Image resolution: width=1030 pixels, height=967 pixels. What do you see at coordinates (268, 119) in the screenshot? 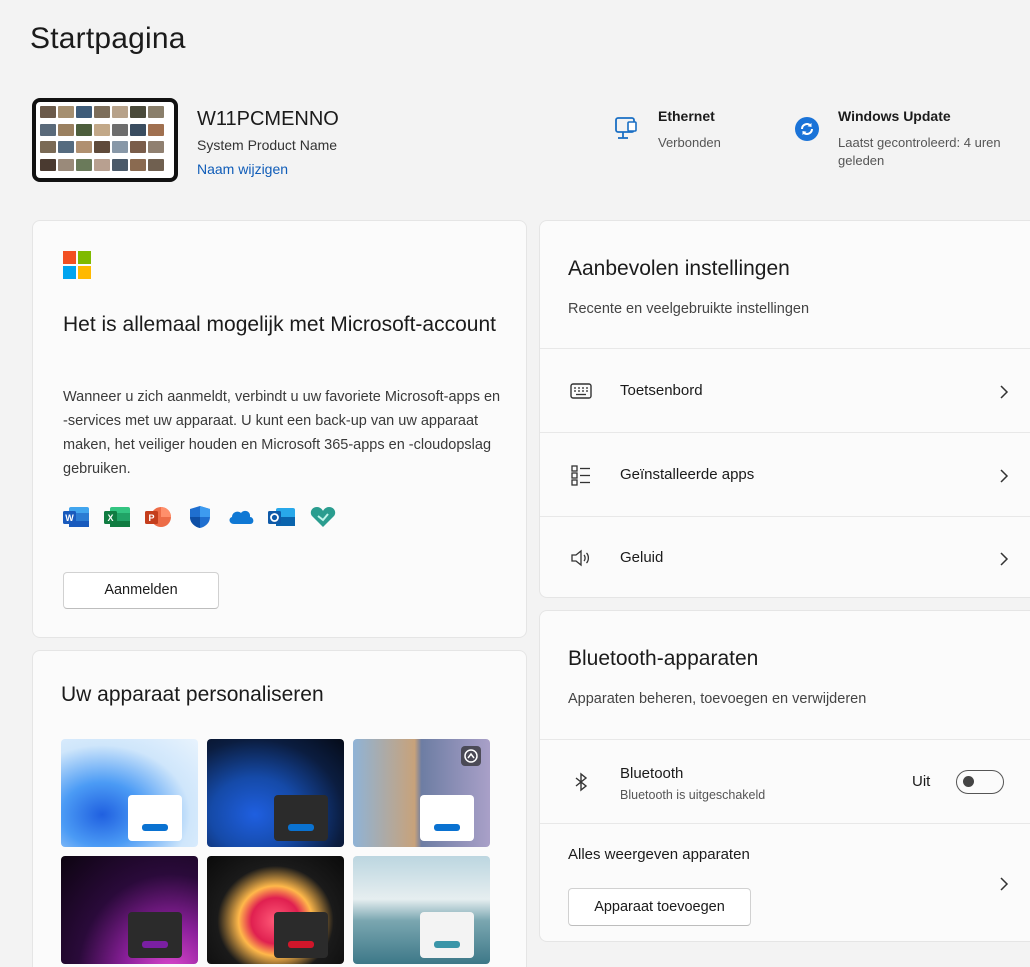
I see `device-name: W11PCMENNO` at bounding box center [268, 119].